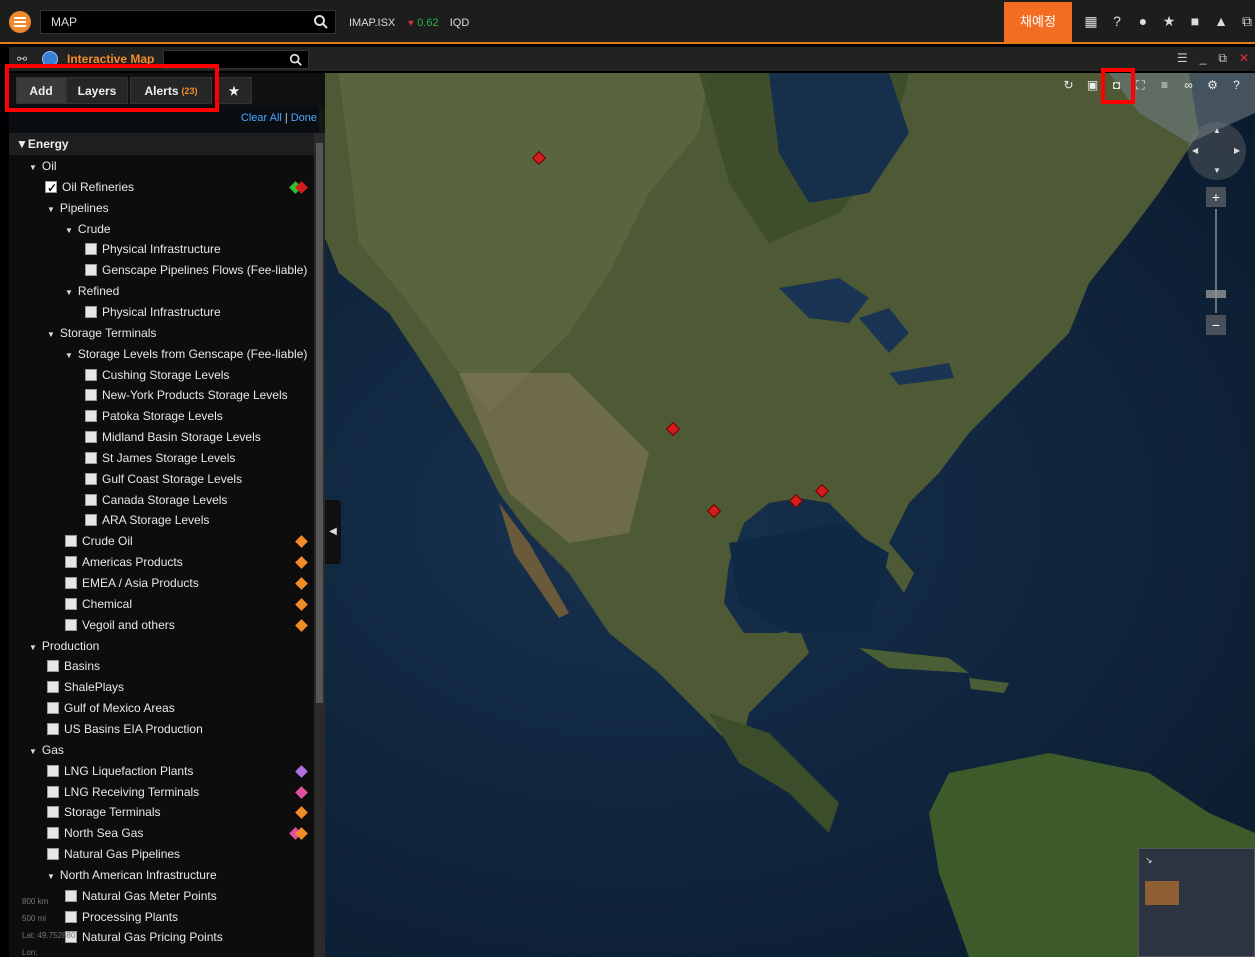 The width and height of the screenshot is (1255, 957). What do you see at coordinates (261, 118) in the screenshot?
I see `clear-all-link: Clear All` at bounding box center [261, 118].